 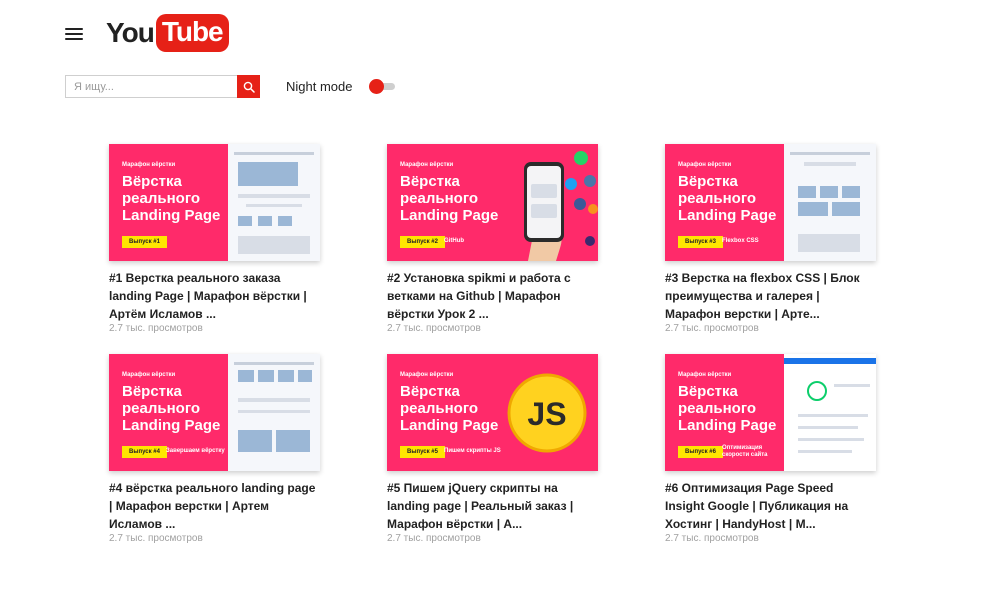 What do you see at coordinates (144, 452) in the screenshot?
I see `thumb-episode-badge: Выпуск #4` at bounding box center [144, 452].